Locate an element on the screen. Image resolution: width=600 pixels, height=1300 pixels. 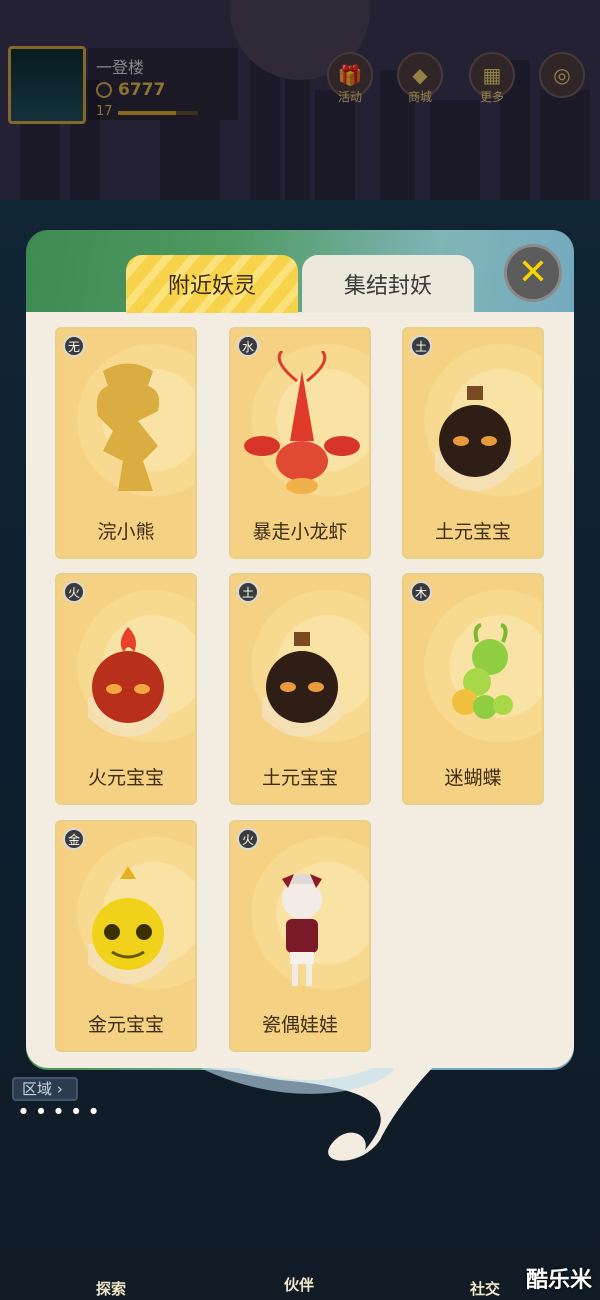
spirit-name: 瓷偶娃娃 is located at coordinates (299, 1025).